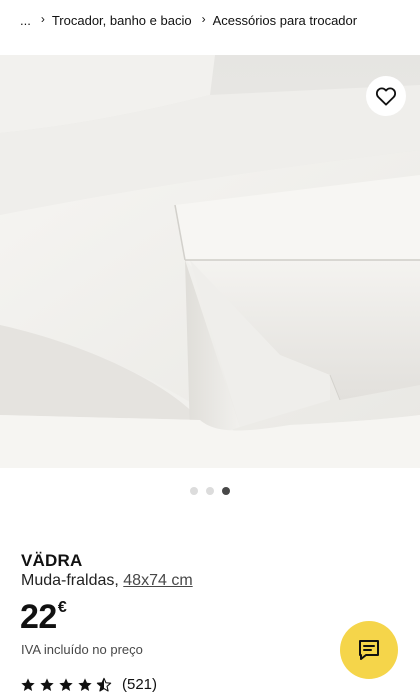 The height and width of the screenshot is (700, 420). Describe the element at coordinates (62, 607) in the screenshot. I see `price-currency: €` at that location.